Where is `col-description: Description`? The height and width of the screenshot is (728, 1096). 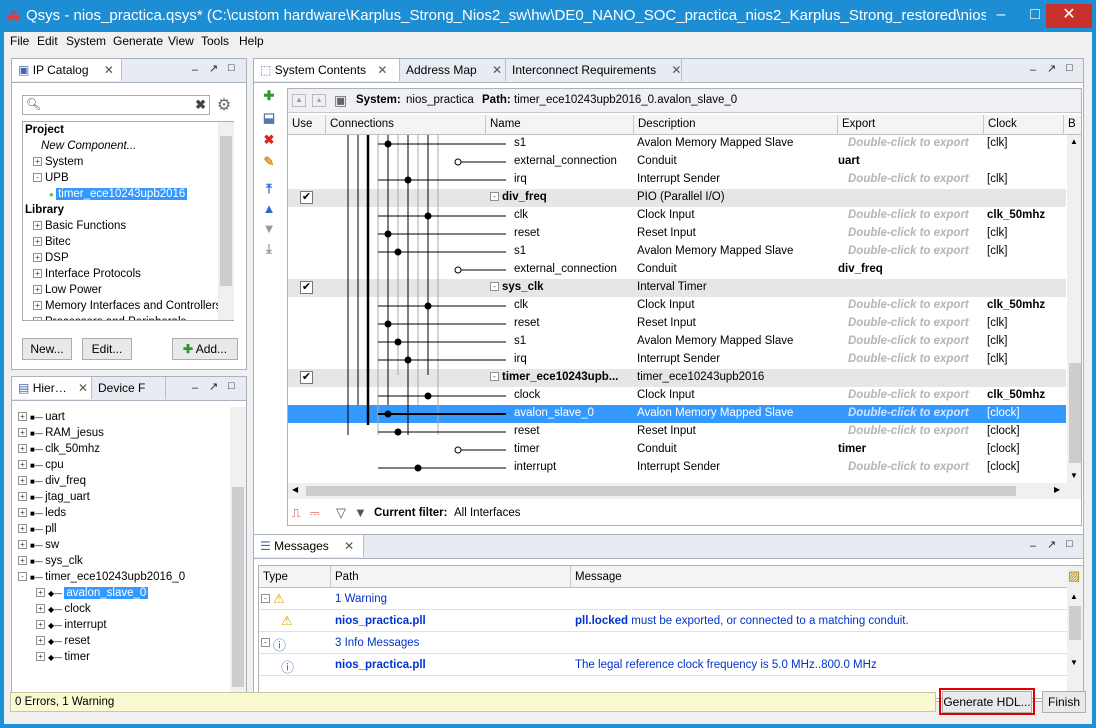
col-description: Description is located at coordinates (736, 125).